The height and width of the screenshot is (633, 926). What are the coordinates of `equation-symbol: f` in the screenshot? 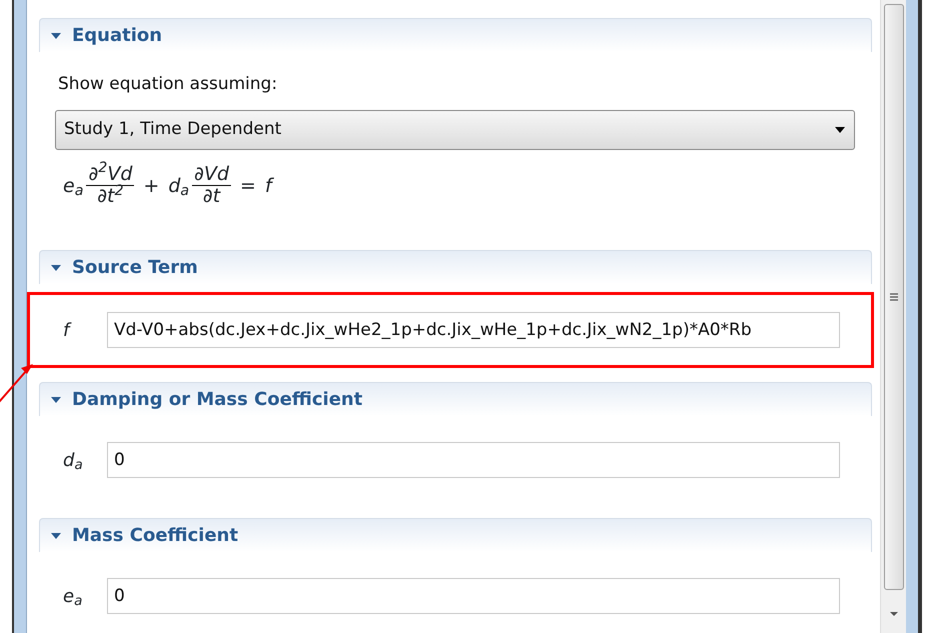 It's located at (268, 186).